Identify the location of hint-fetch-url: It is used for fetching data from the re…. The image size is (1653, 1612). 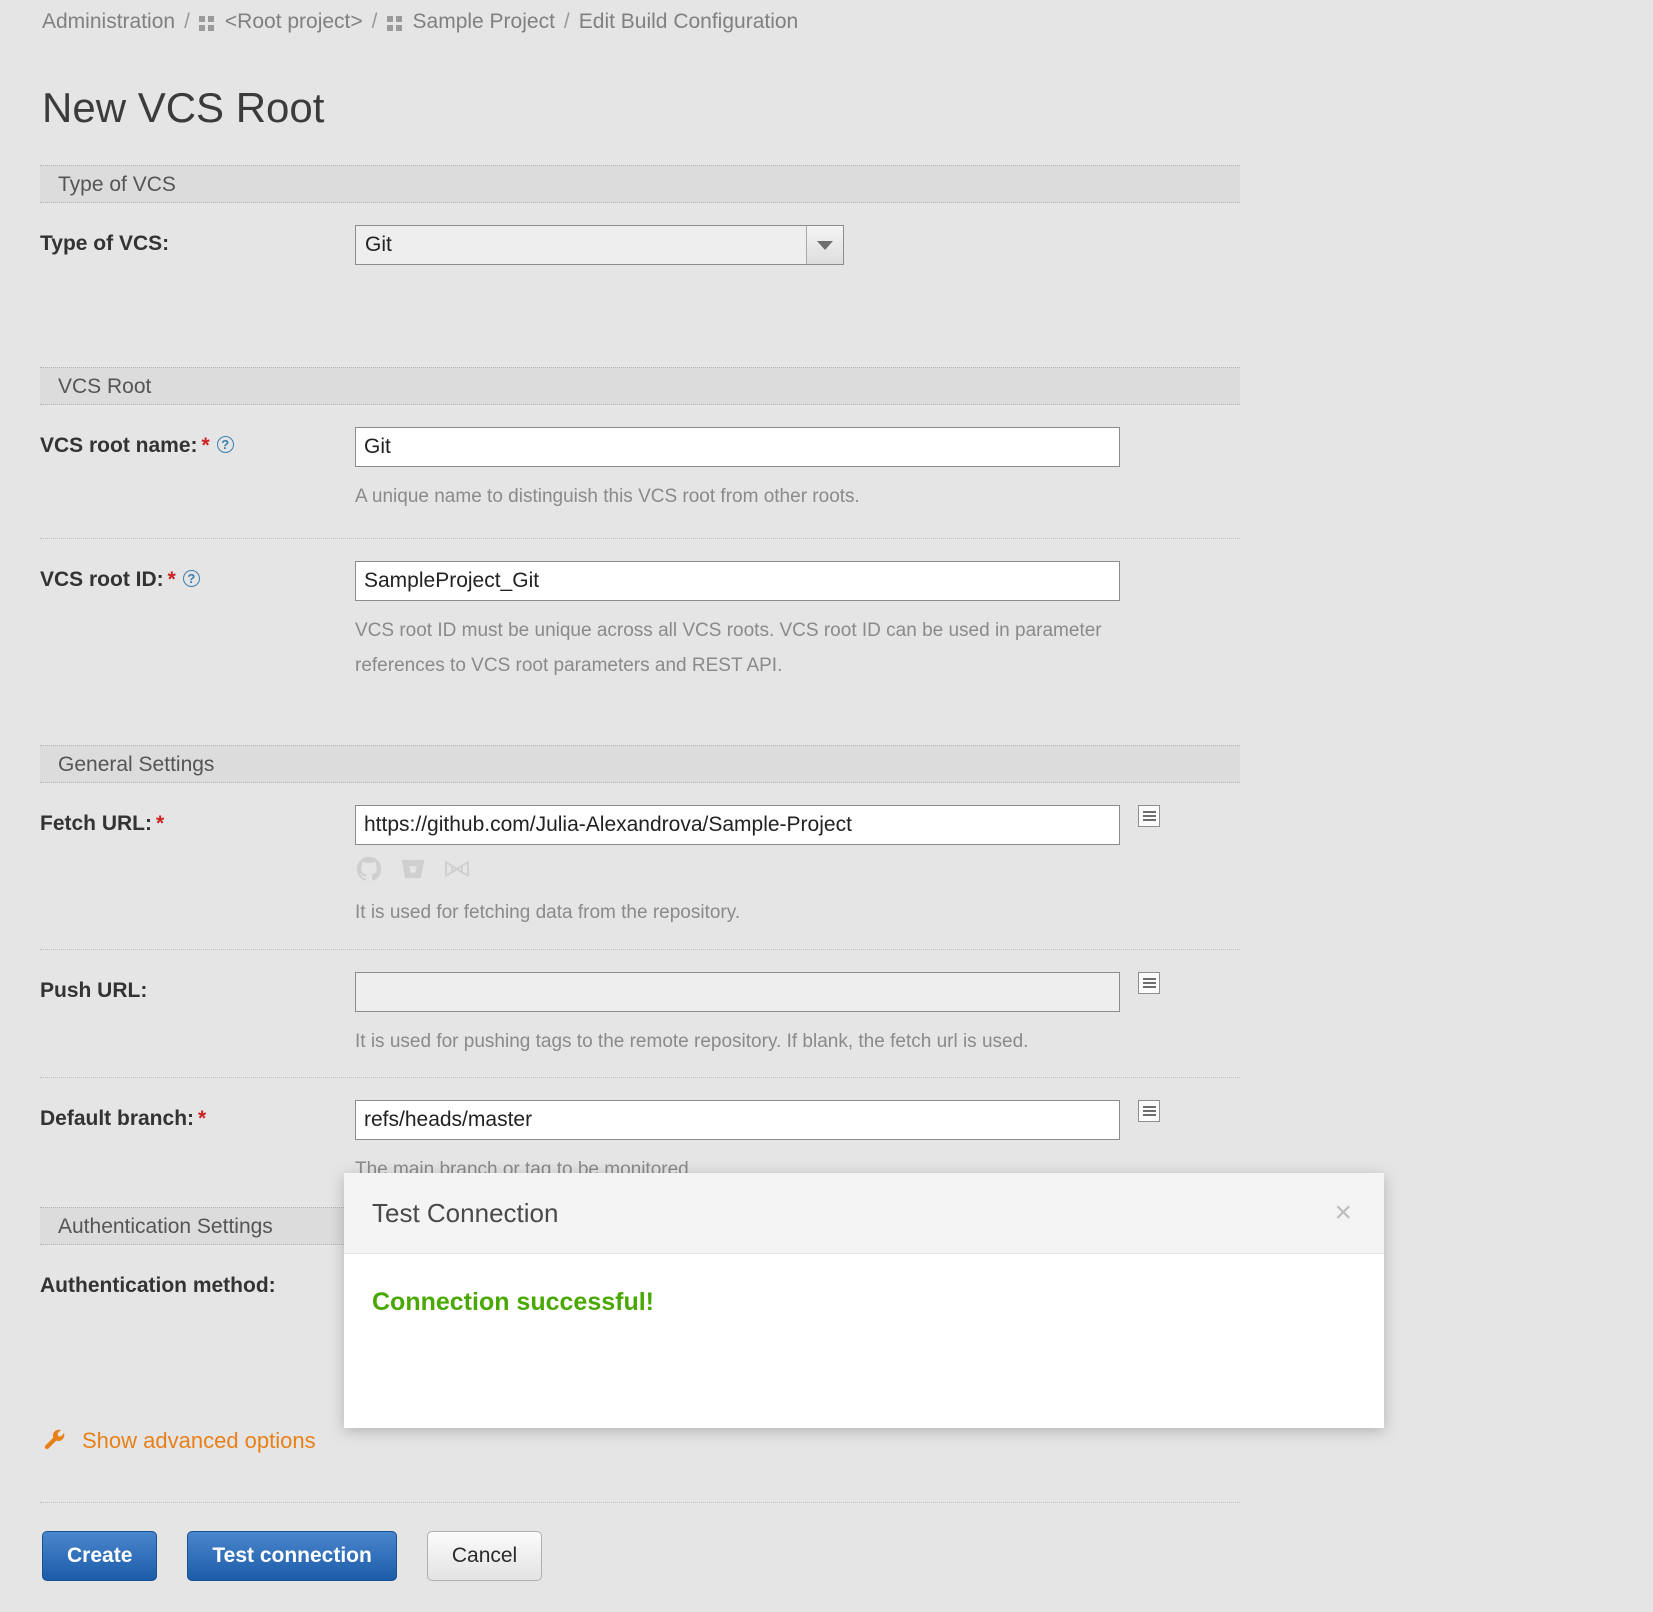
(548, 913).